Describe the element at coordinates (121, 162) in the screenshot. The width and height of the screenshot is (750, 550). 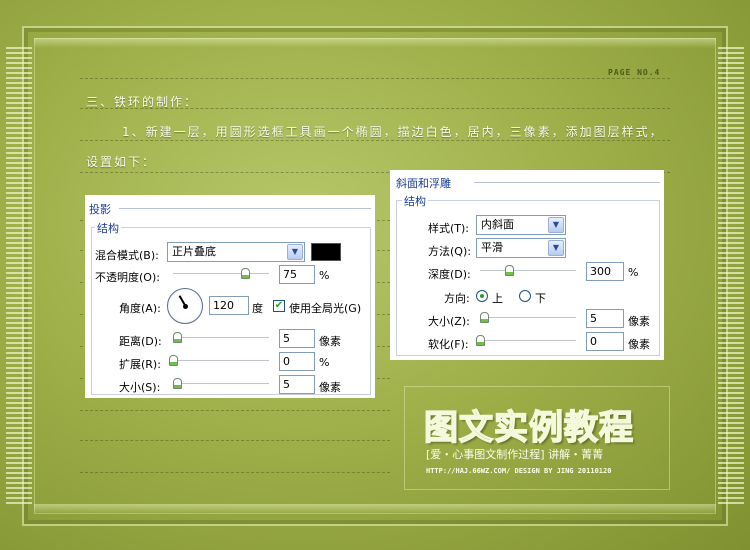
I see `step-text-line2: 设置如下：` at that location.